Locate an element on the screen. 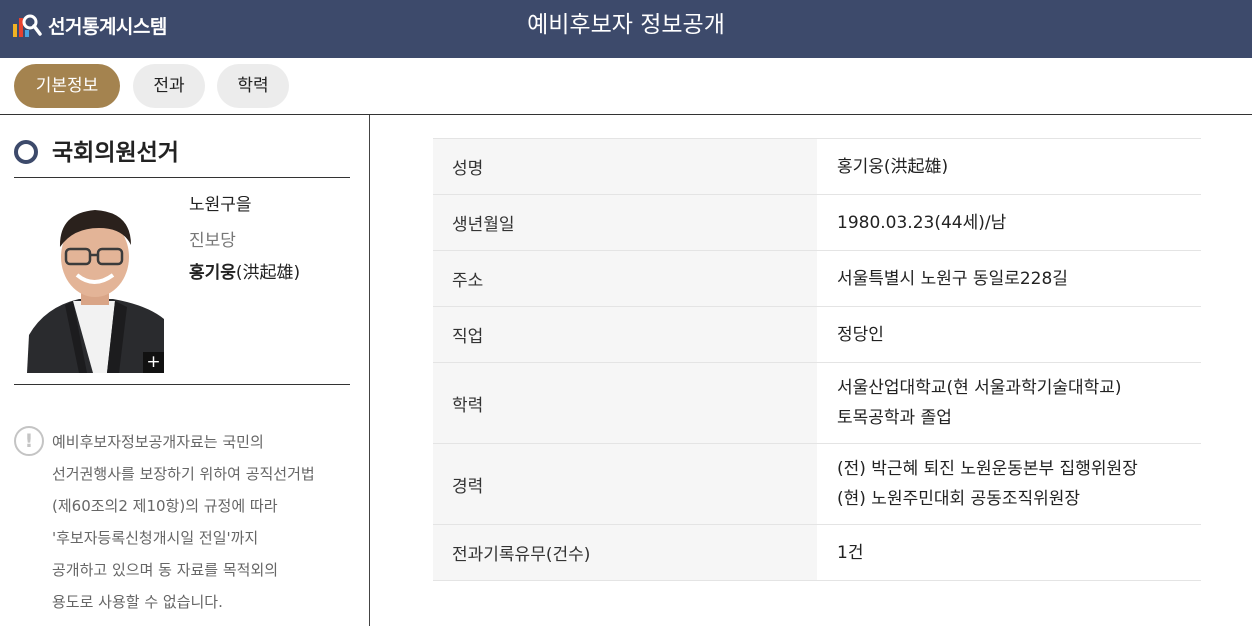 Image resolution: width=1252 pixels, height=626 pixels. value-line: 서울산업대학교(현 서울과학기술대학교) is located at coordinates (979, 388).